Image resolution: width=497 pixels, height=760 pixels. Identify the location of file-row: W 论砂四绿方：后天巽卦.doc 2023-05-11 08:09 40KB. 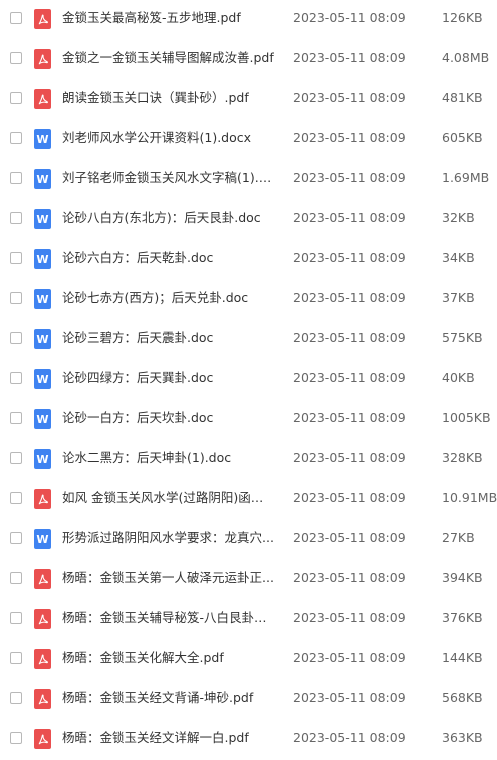
(248, 380).